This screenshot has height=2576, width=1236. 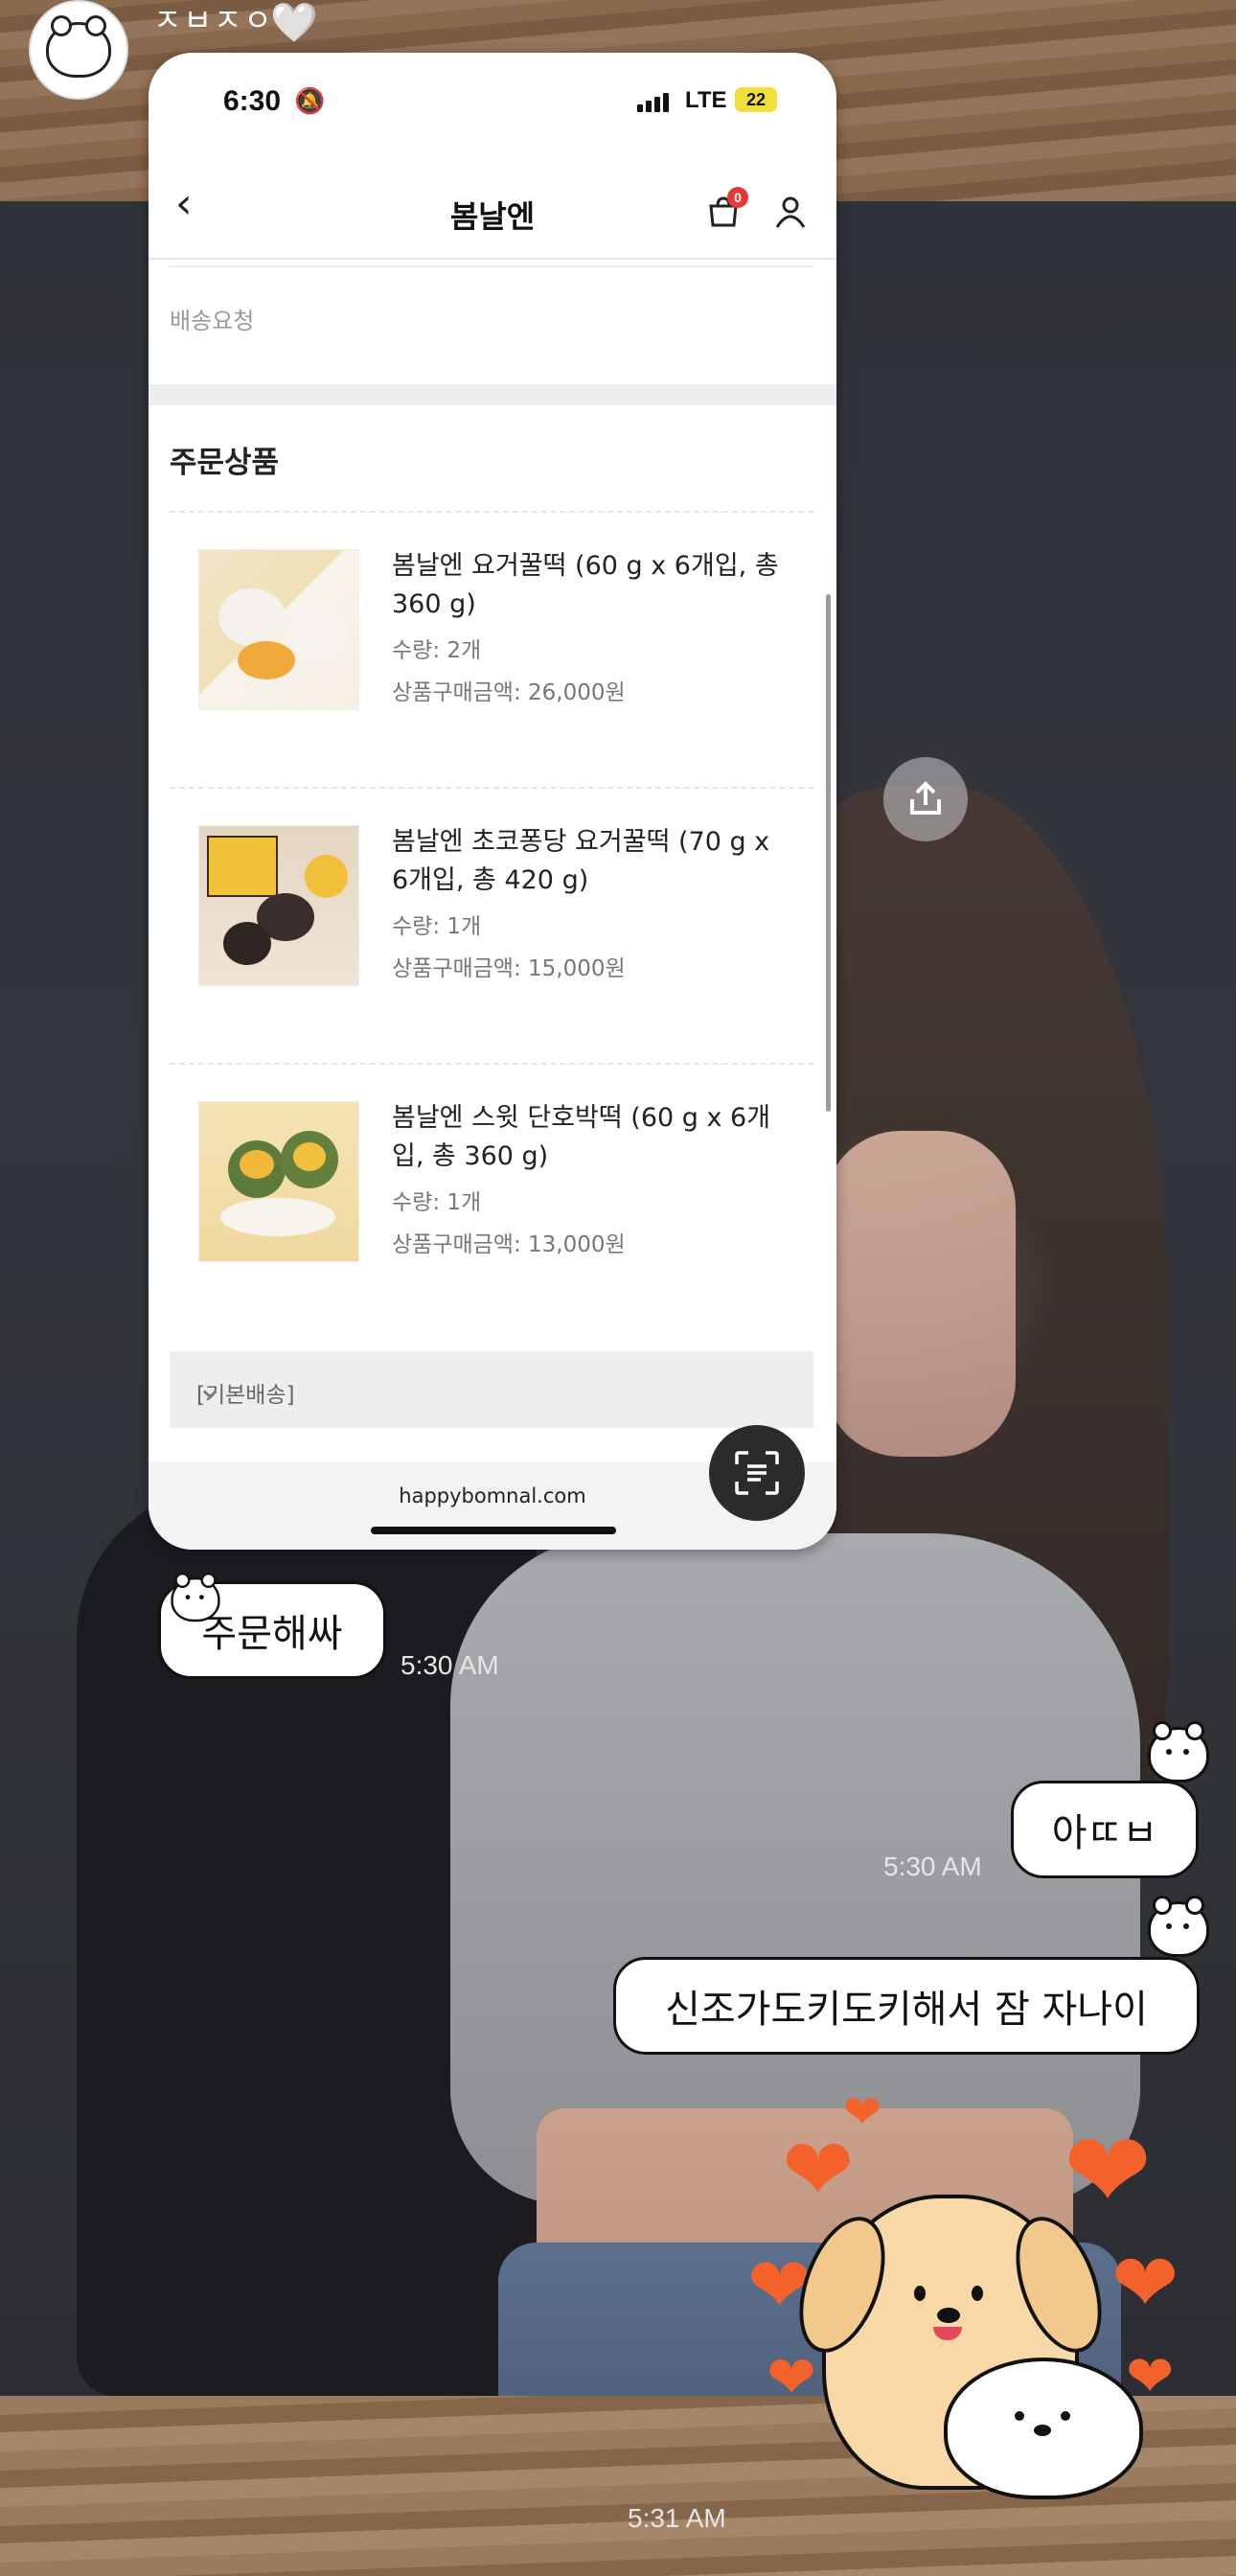 I want to click on bear-icon, so click(x=78, y=46).